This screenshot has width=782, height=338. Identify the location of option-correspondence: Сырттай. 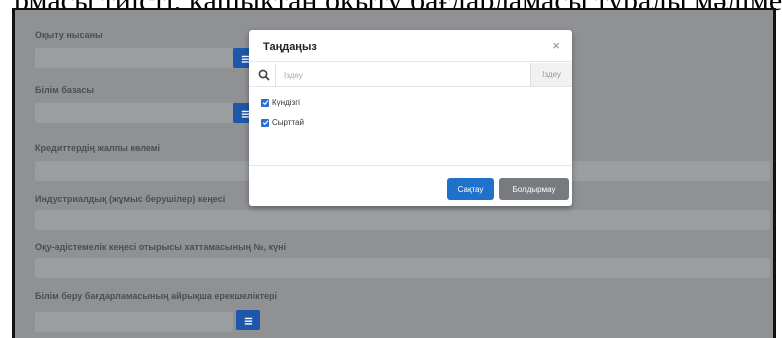
(282, 122).